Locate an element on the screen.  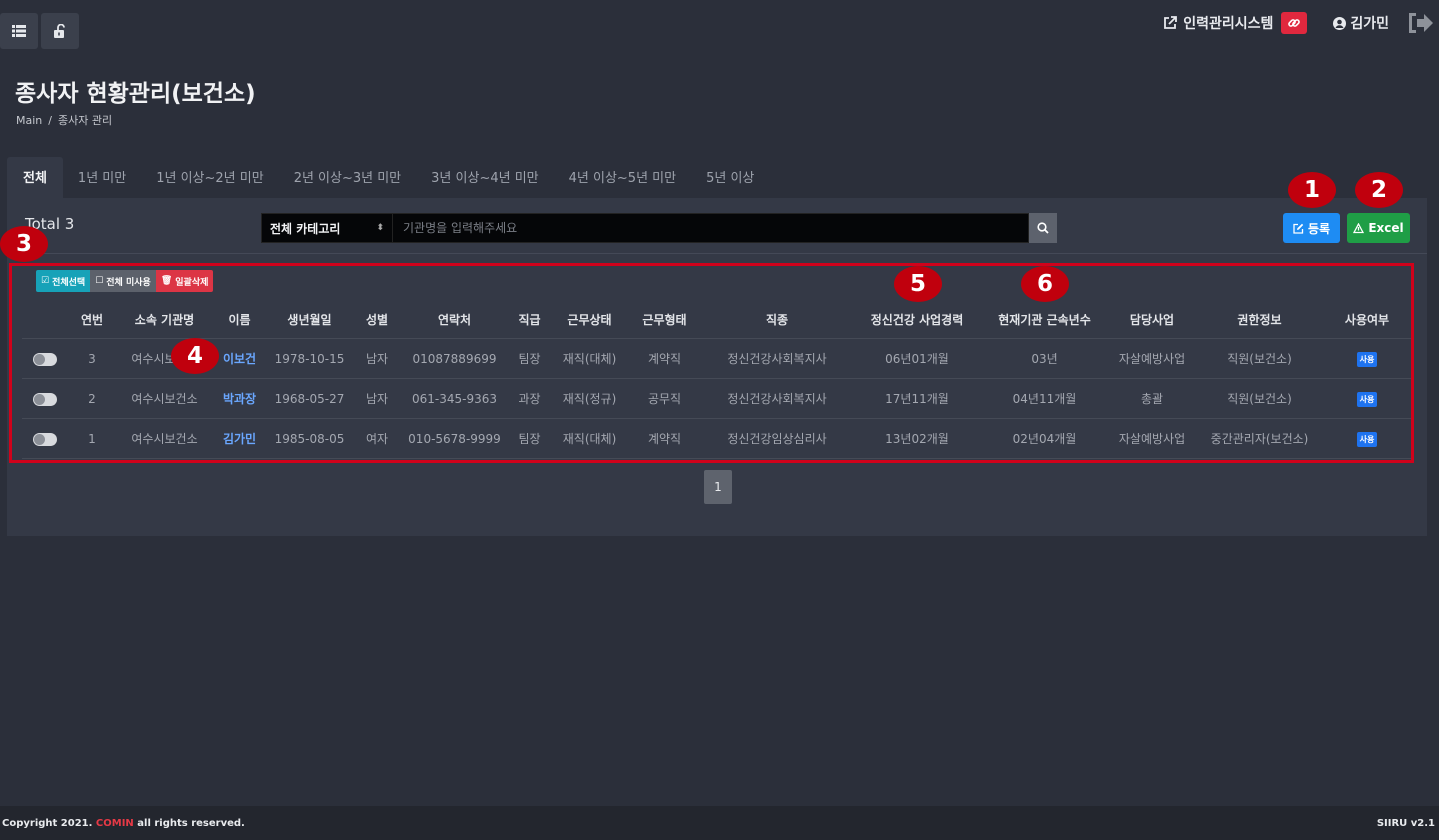
user-name: 김가민 is located at coordinates (1369, 24).